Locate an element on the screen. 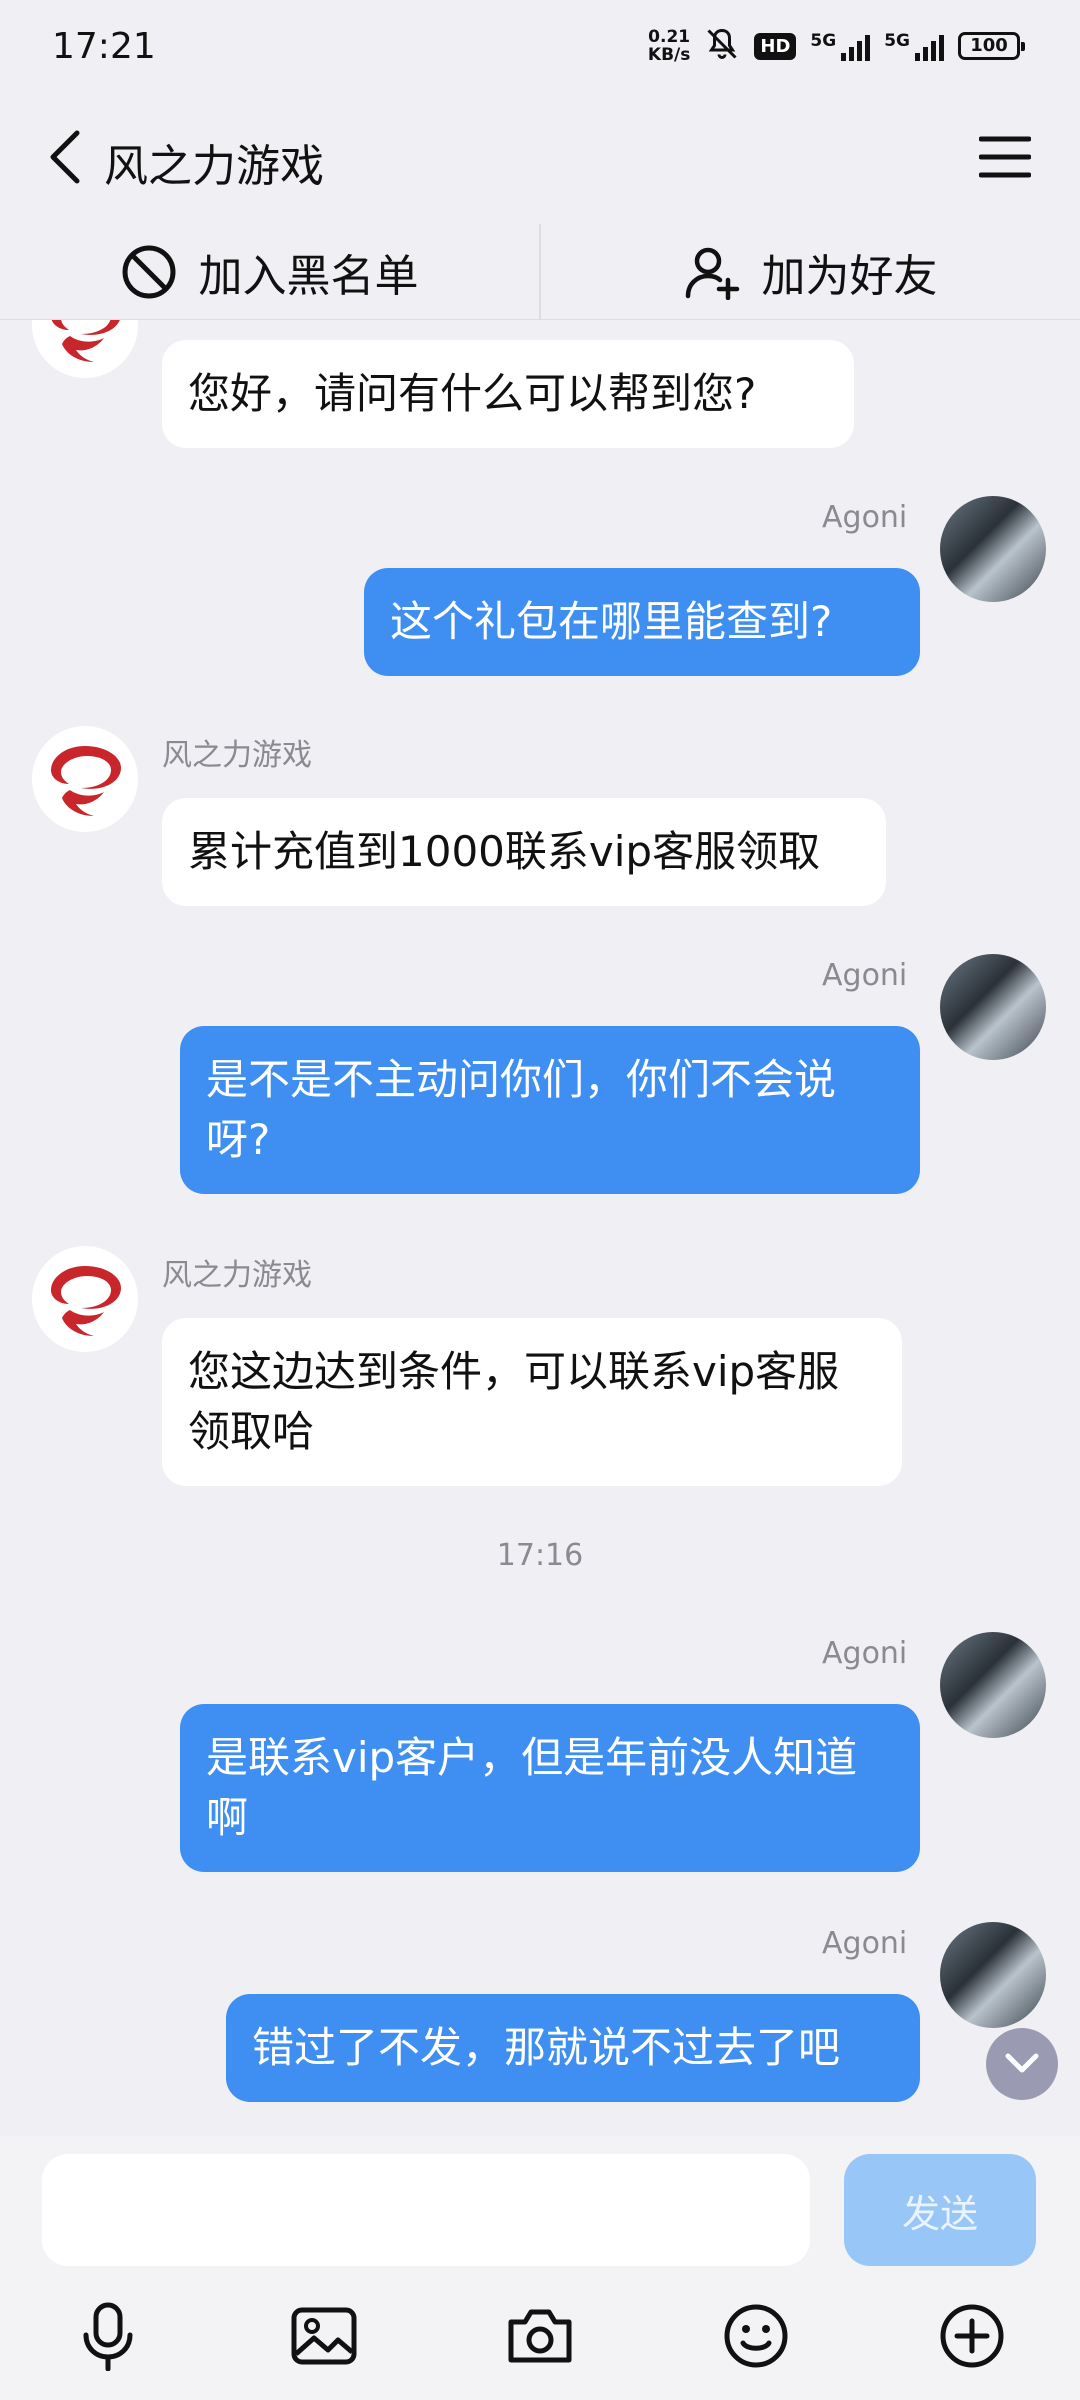  emoji-button is located at coordinates (756, 2336).